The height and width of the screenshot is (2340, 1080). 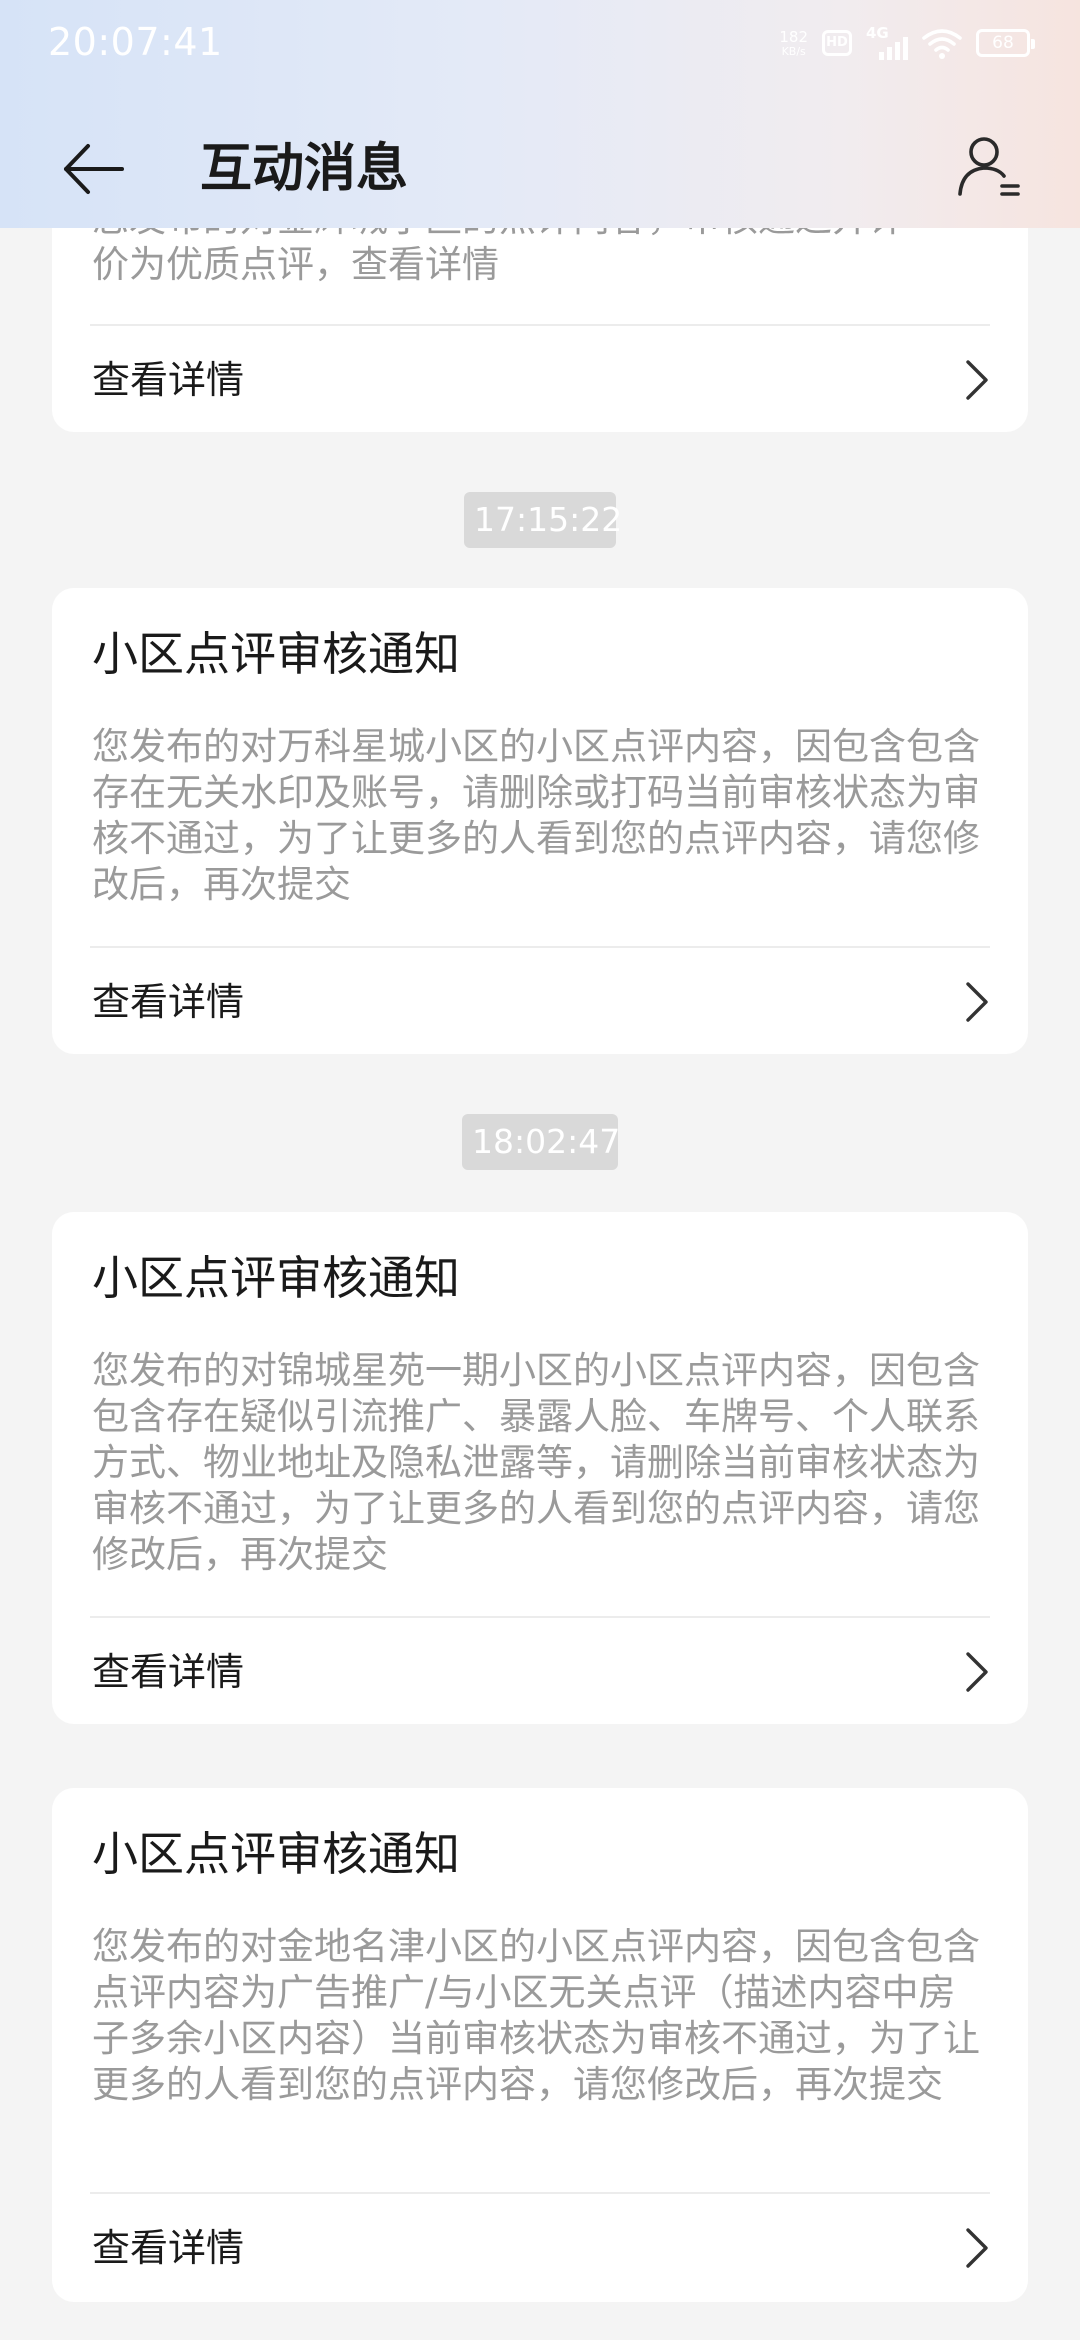 I want to click on network-speed-unit: KB/s, so click(x=793, y=51).